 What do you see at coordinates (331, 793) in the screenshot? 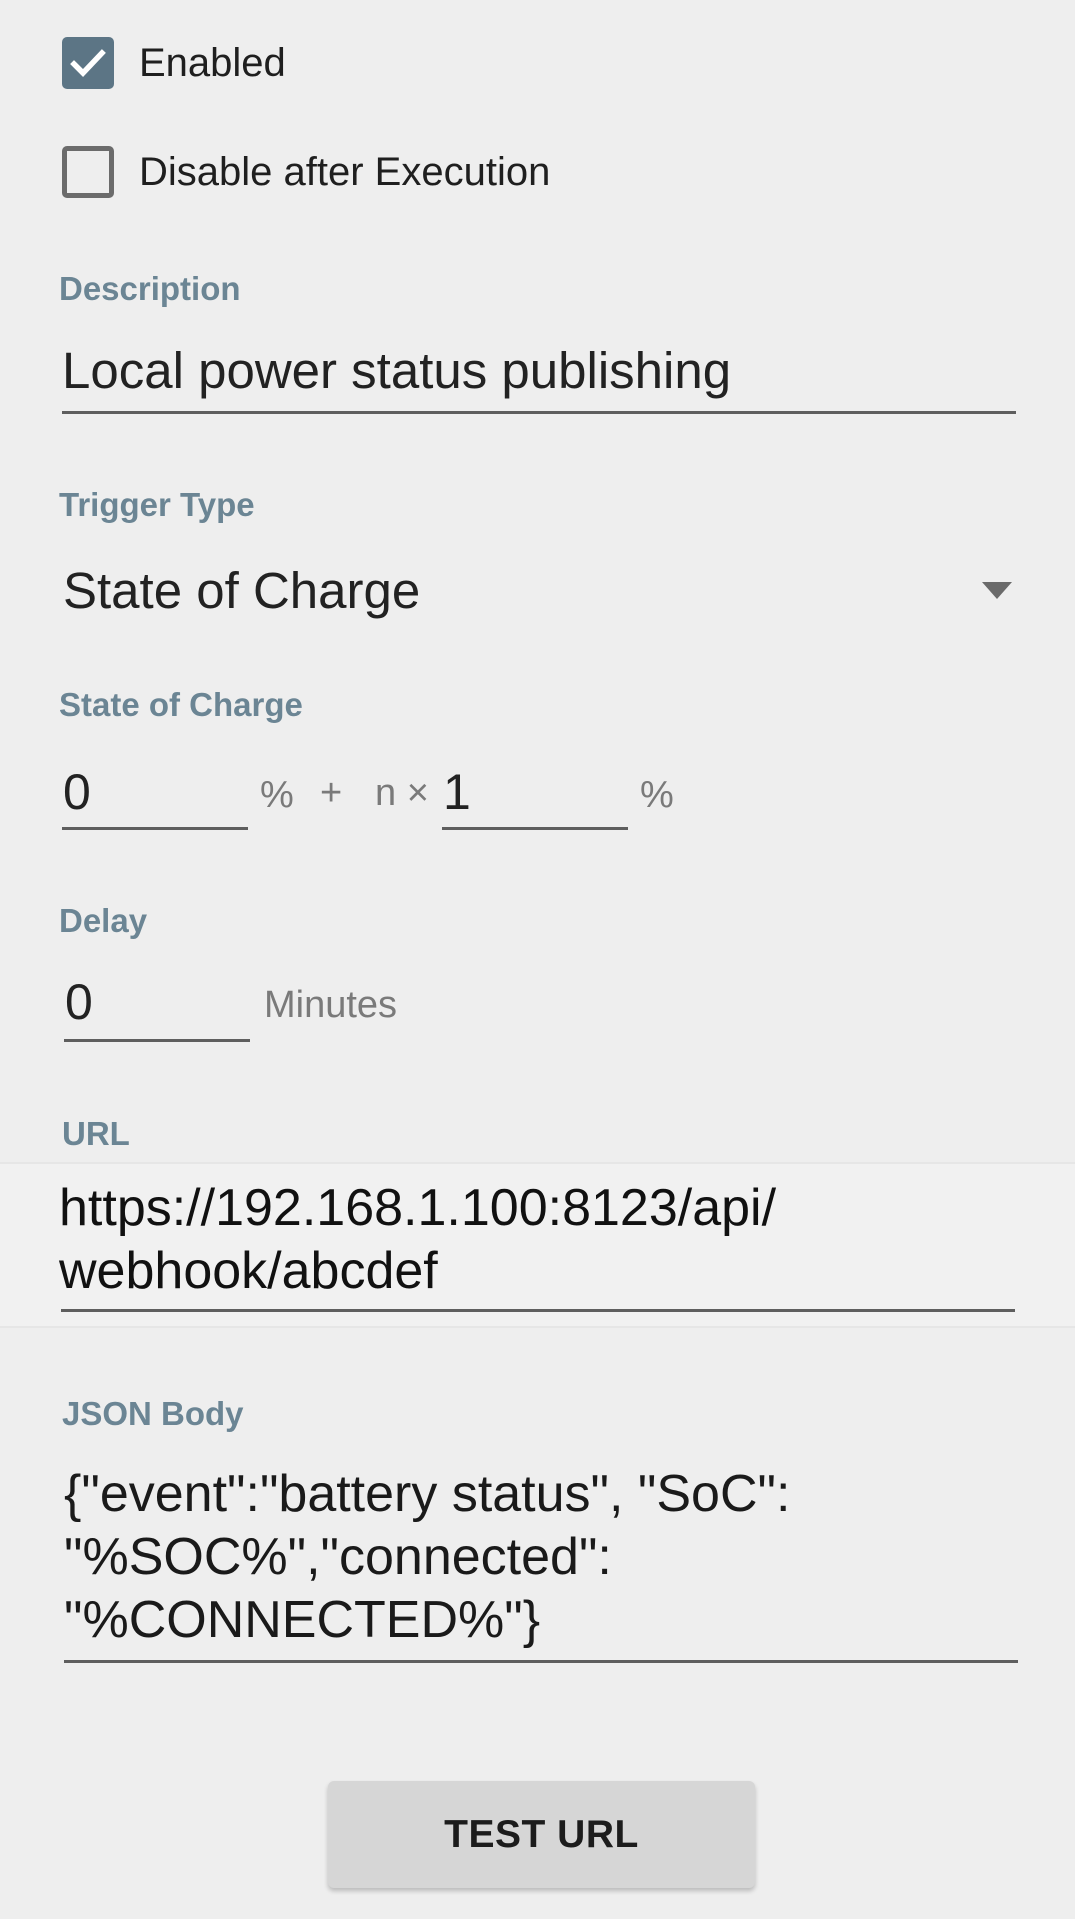
I see `soc-plus-sign: +` at bounding box center [331, 793].